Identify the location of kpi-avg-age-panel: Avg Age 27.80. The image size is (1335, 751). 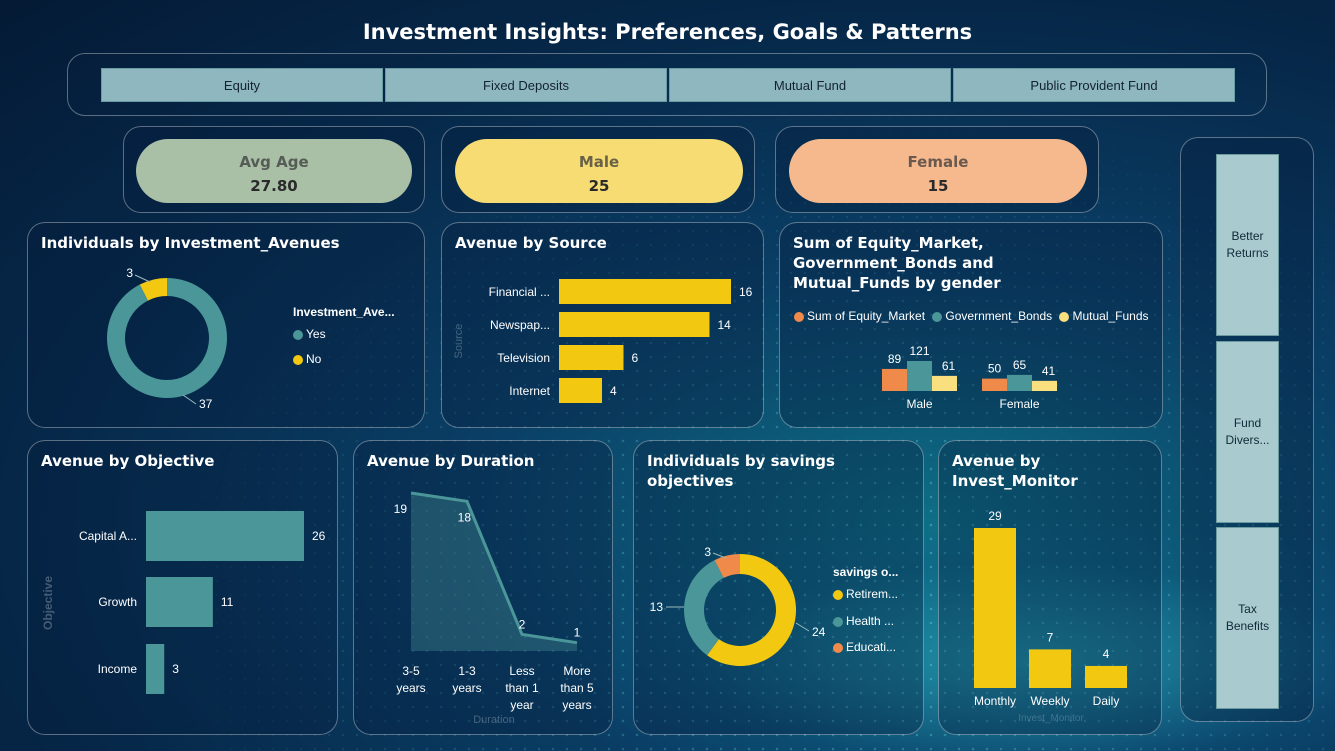
(274, 169).